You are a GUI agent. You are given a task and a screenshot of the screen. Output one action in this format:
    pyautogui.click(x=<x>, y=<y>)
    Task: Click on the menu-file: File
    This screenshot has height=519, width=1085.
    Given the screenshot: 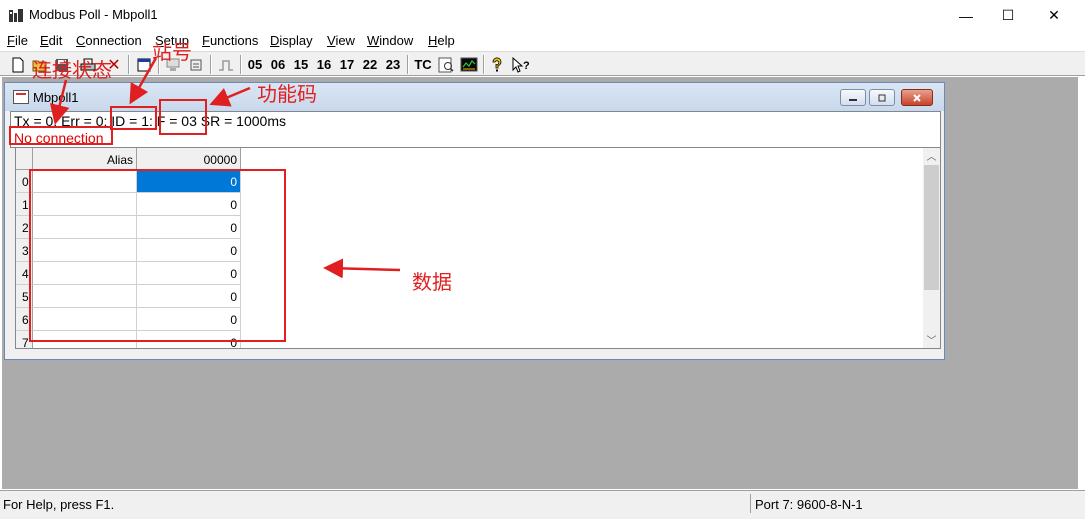 What is the action you would take?
    pyautogui.click(x=17, y=40)
    